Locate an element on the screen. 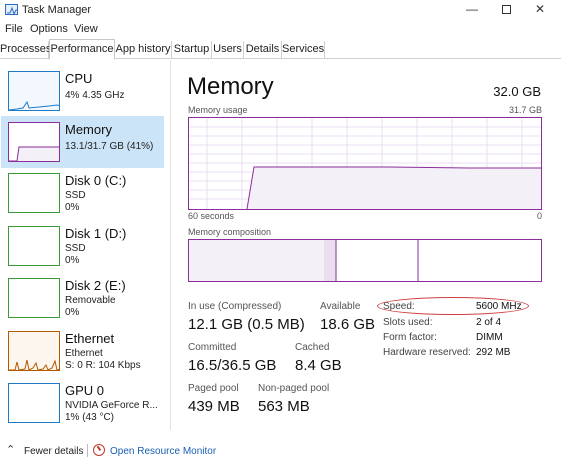  hardware-reserved-label: Hardware reserved: is located at coordinates (427, 352).